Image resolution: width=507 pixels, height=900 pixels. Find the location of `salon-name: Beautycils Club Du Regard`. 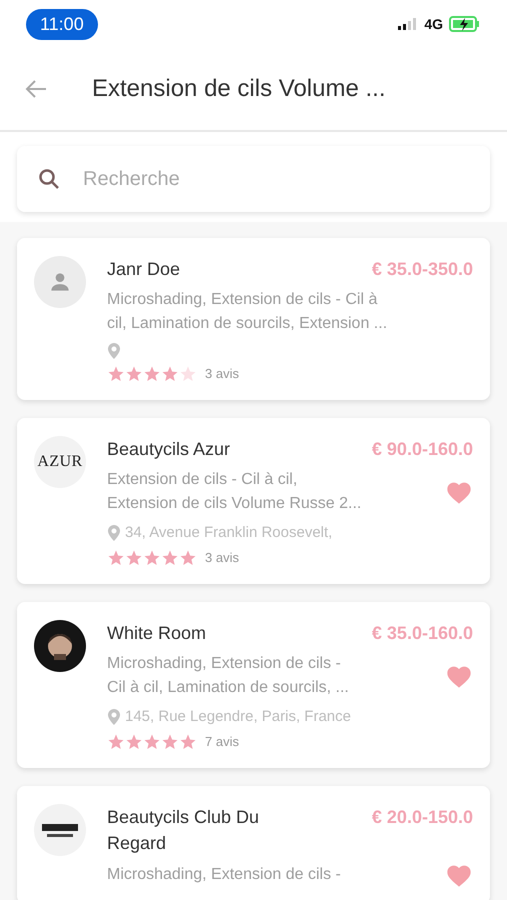

salon-name: Beautycils Club Du Regard is located at coordinates (183, 830).